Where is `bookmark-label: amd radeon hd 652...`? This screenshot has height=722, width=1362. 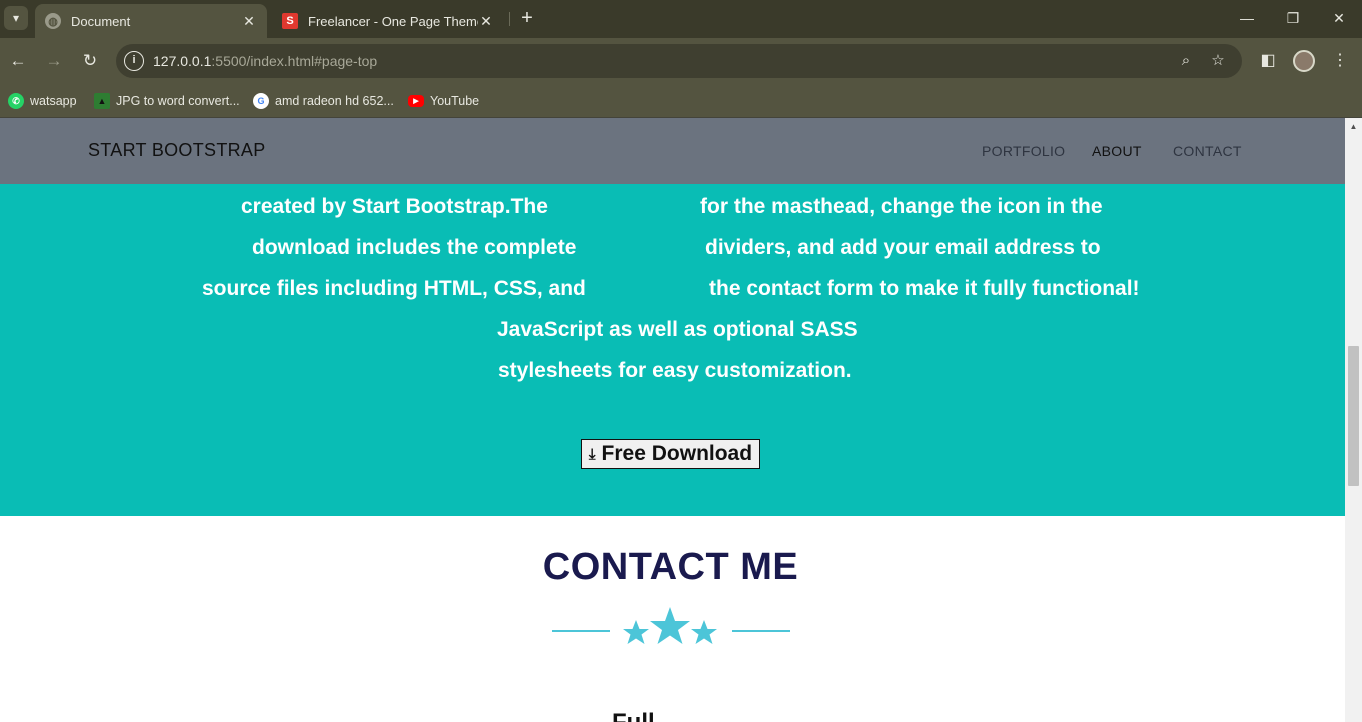 bookmark-label: amd radeon hd 652... is located at coordinates (334, 101).